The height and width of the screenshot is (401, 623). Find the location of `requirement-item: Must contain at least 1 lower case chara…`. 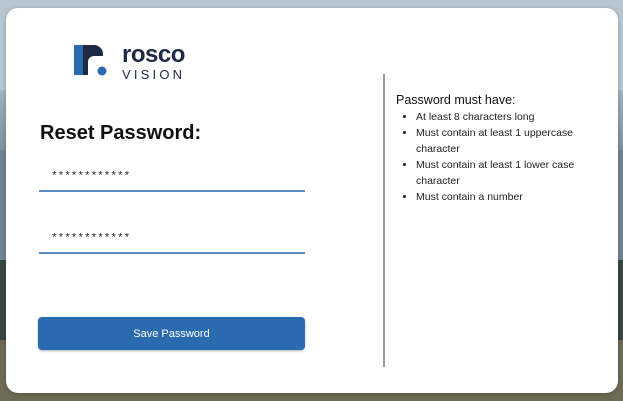

requirement-item: Must contain at least 1 lower case chara… is located at coordinates (513, 173).